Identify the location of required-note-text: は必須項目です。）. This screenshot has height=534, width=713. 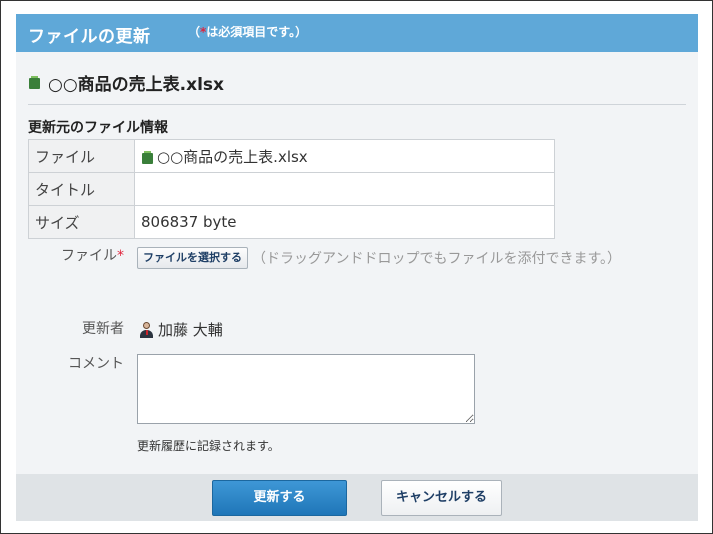
(257, 32).